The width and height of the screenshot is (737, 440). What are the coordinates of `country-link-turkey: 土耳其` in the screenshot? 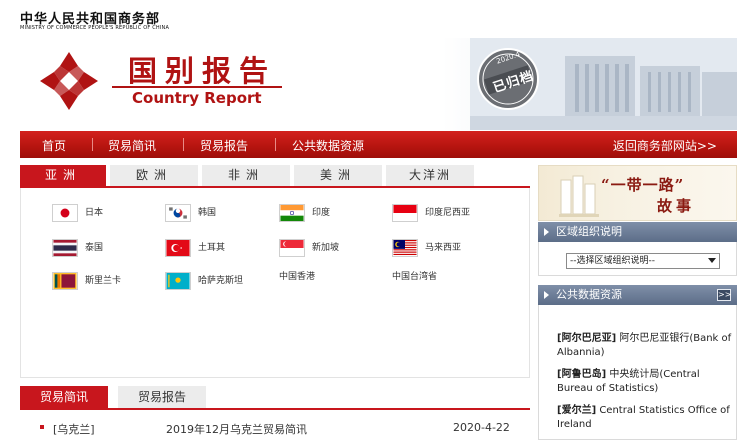 It's located at (215, 248).